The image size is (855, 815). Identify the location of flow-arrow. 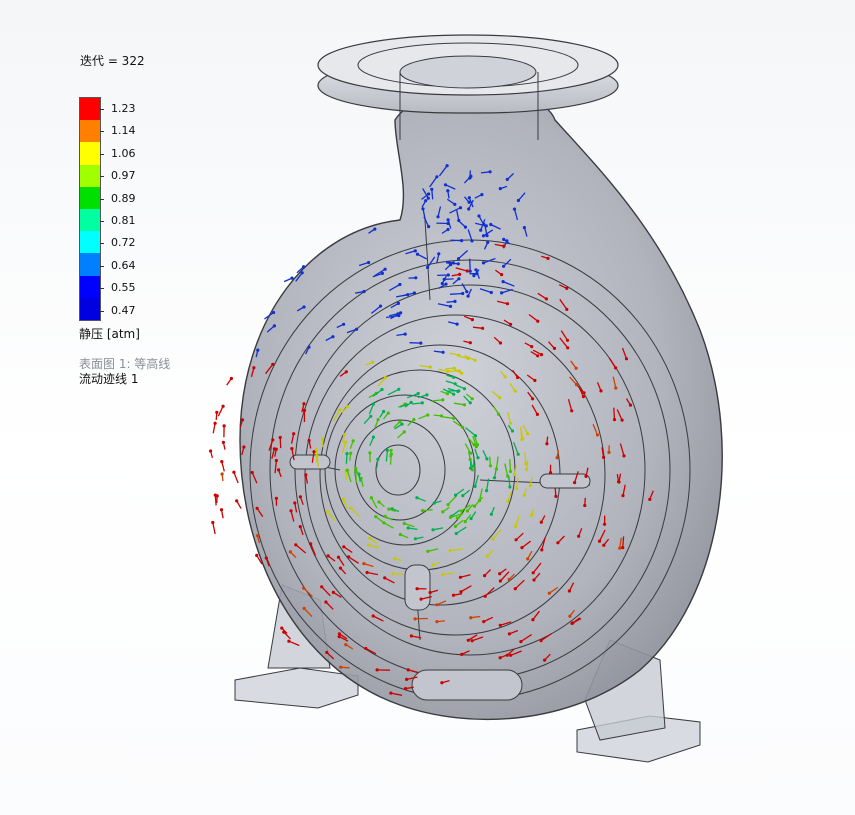
(236, 477).